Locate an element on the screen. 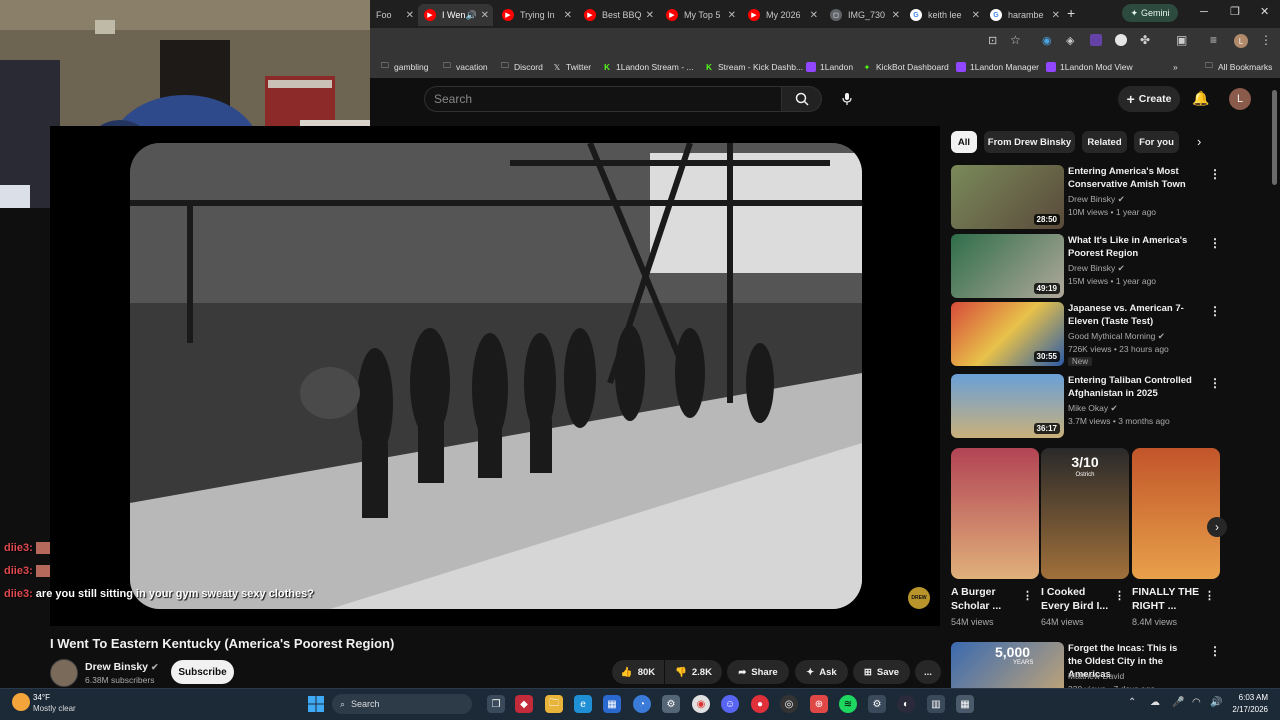  gemini-button: ✦ Gemini is located at coordinates (1150, 13).